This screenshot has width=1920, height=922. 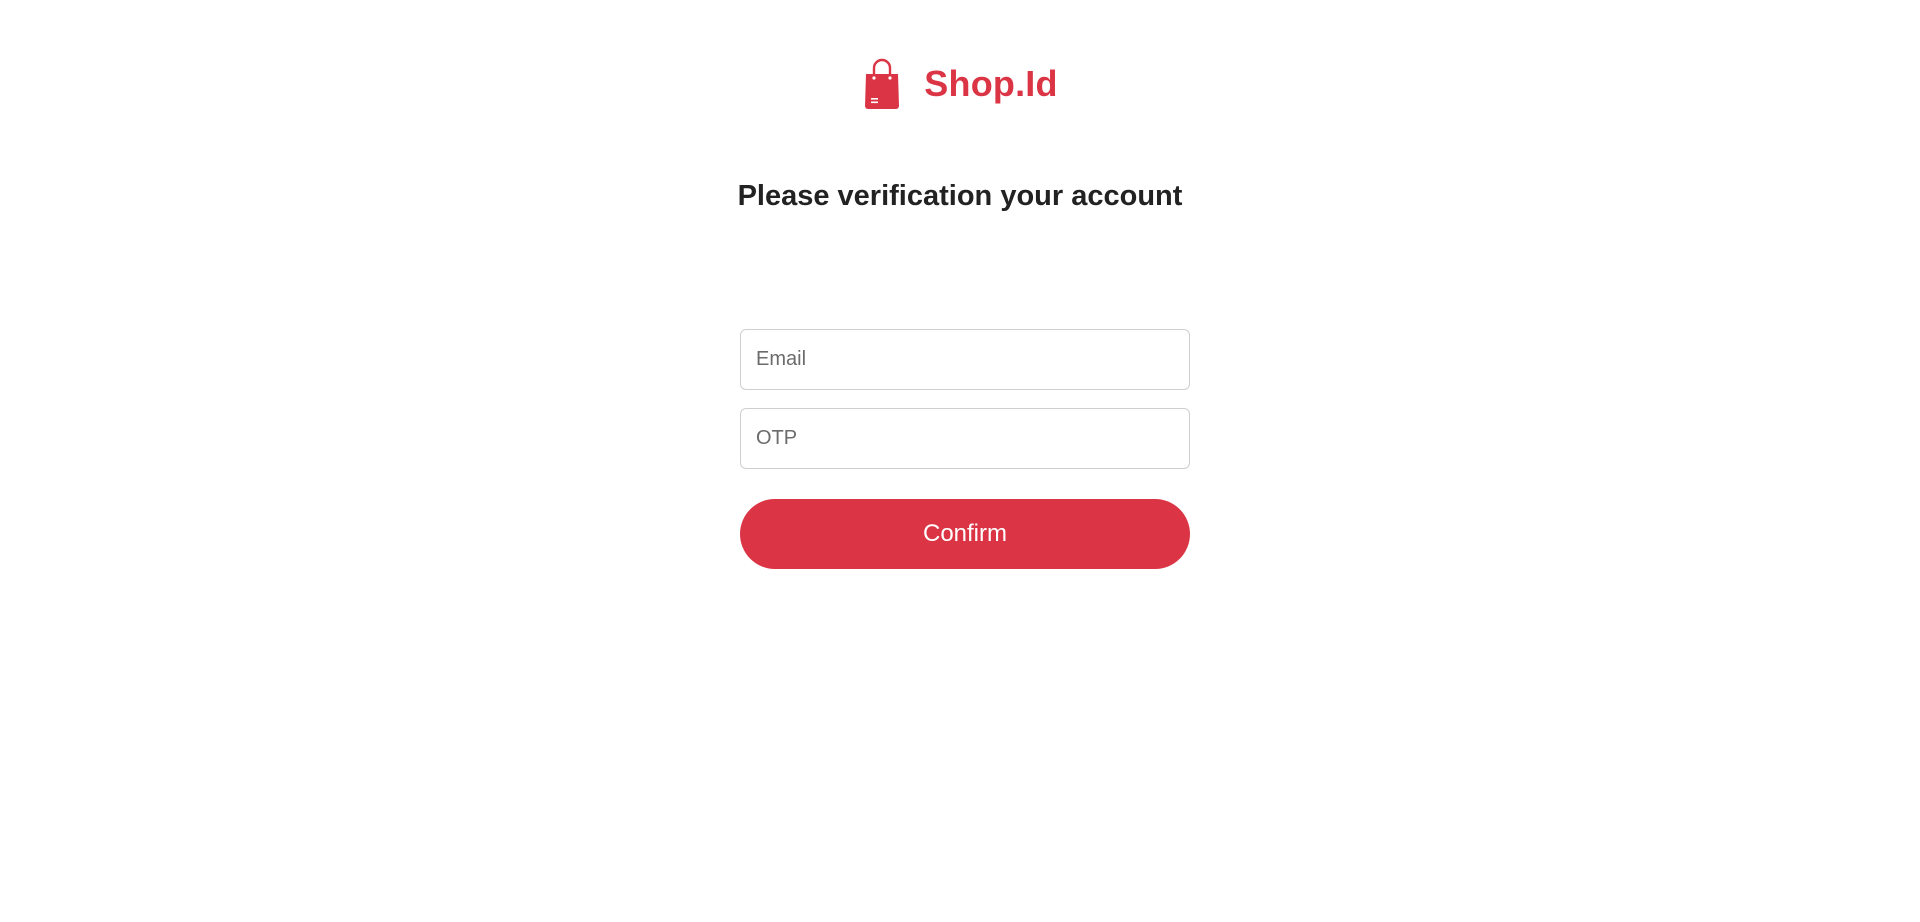 I want to click on verification-form: Confirm, so click(x=965, y=449).